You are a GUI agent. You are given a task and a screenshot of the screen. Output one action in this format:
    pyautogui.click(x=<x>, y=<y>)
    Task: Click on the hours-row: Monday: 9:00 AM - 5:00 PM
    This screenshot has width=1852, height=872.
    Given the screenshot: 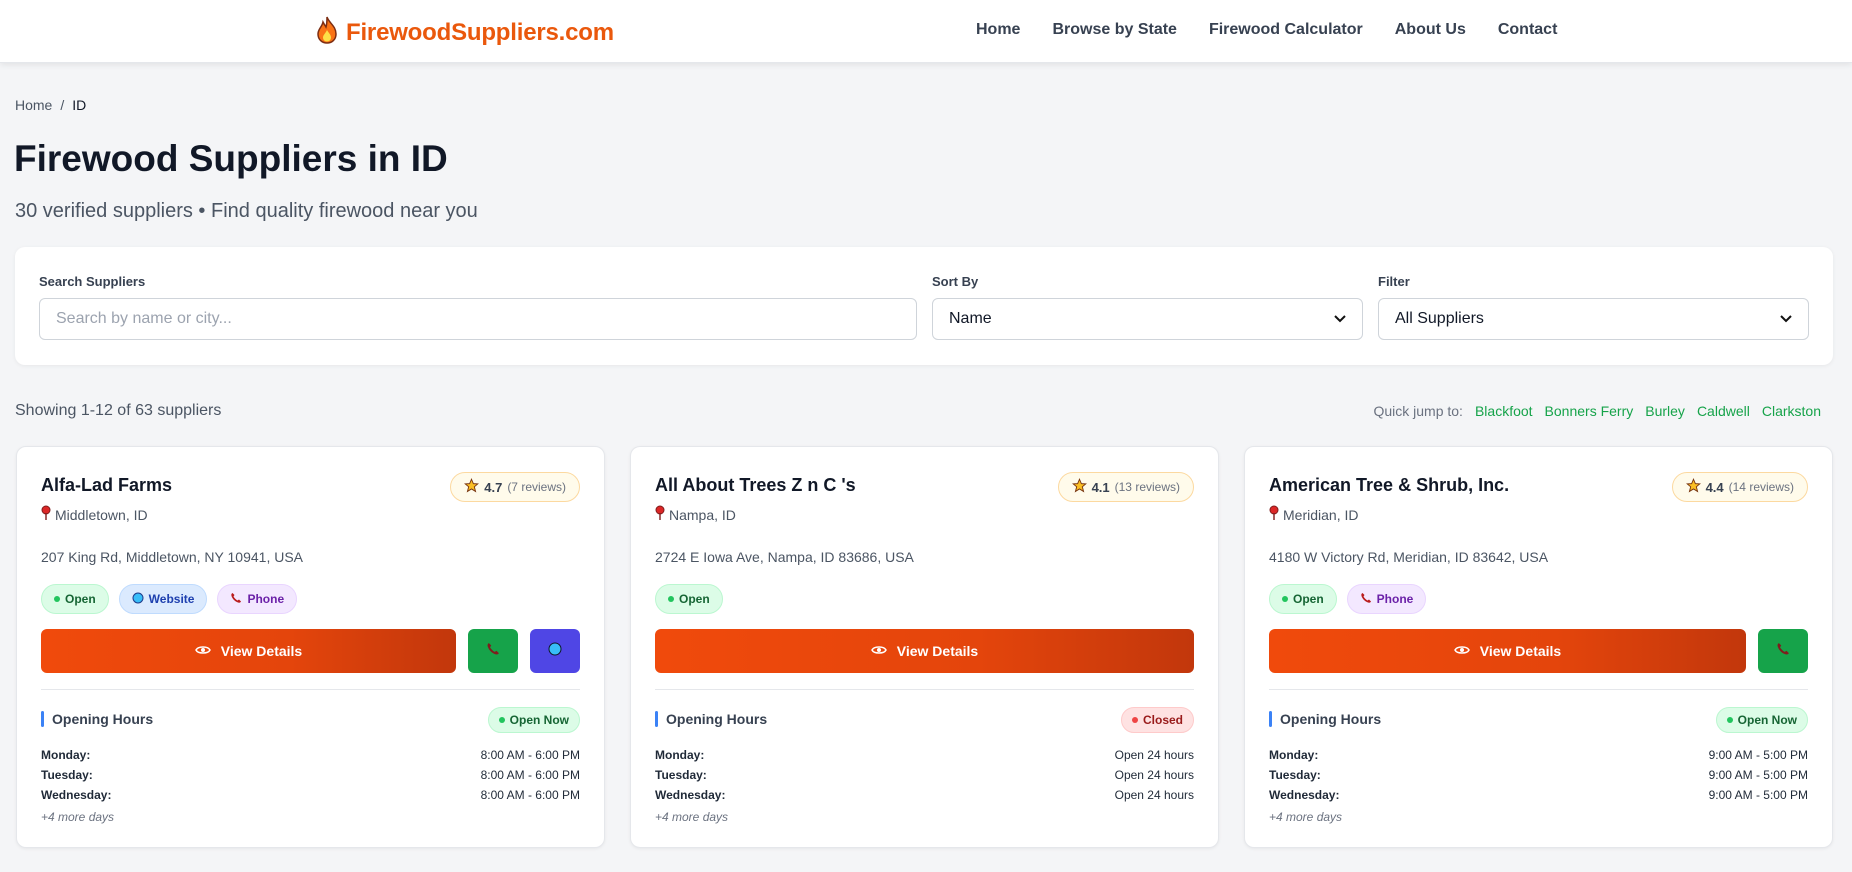 What is the action you would take?
    pyautogui.click(x=1538, y=755)
    